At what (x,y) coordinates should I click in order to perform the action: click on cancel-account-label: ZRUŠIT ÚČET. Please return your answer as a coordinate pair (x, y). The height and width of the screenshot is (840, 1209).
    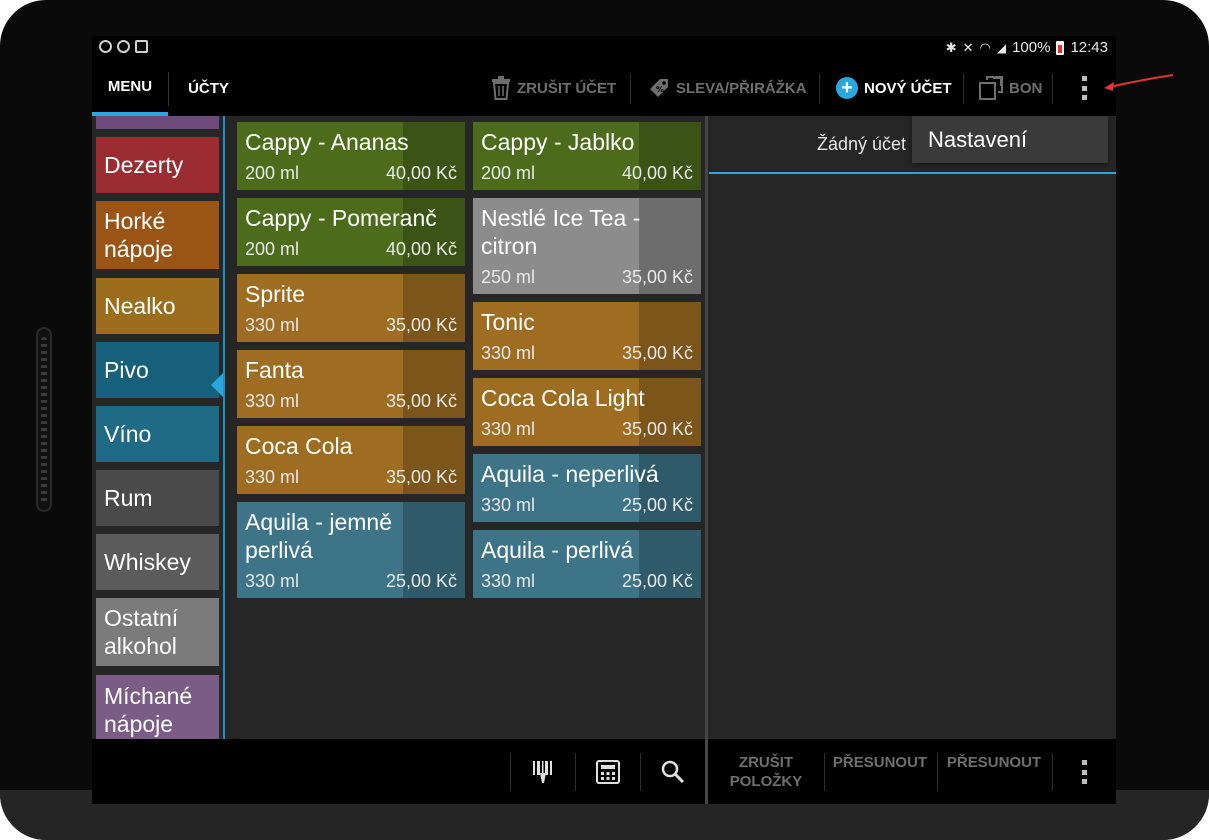
    Looking at the image, I should click on (567, 88).